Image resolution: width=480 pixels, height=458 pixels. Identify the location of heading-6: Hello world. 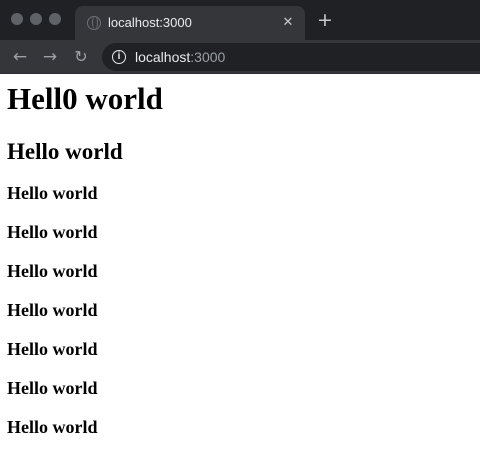
(52, 310).